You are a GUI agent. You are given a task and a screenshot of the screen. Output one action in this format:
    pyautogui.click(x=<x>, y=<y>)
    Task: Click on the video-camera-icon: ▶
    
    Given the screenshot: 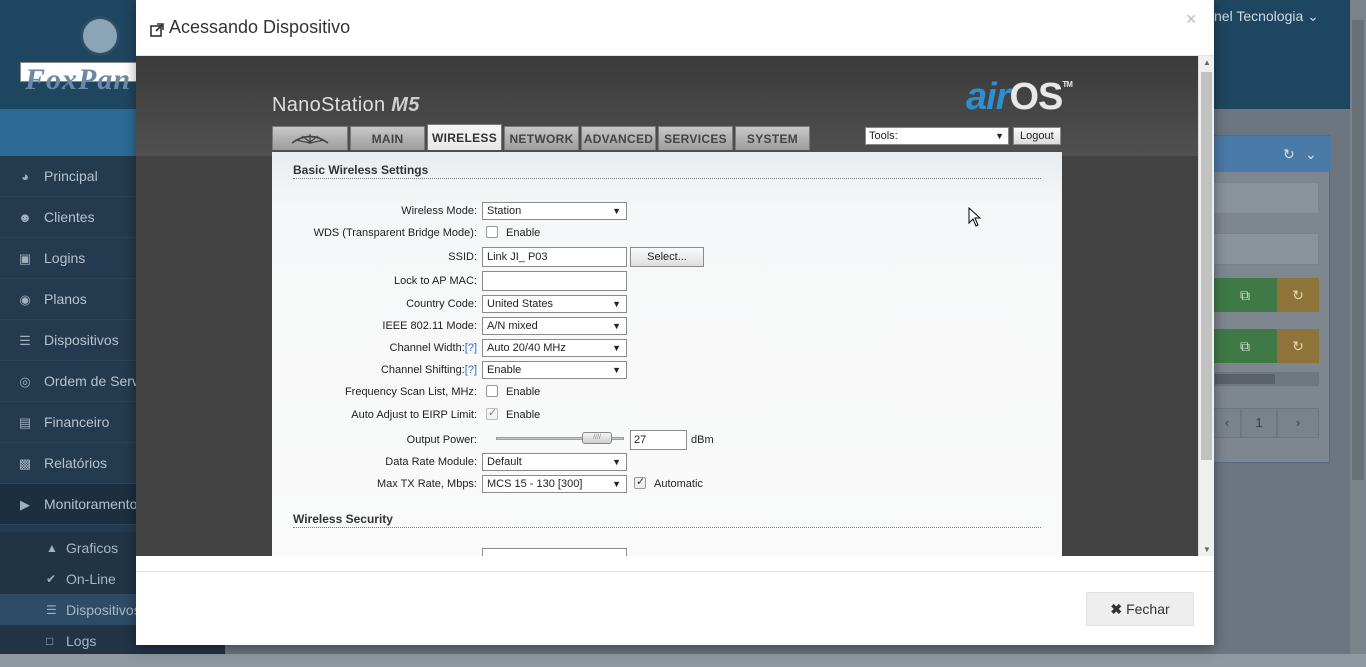 What is the action you would take?
    pyautogui.click(x=25, y=504)
    